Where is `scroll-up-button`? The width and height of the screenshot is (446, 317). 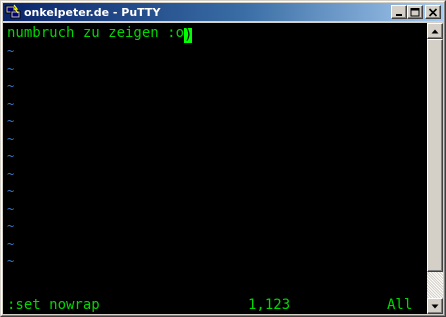
scroll-up-button is located at coordinates (435, 31).